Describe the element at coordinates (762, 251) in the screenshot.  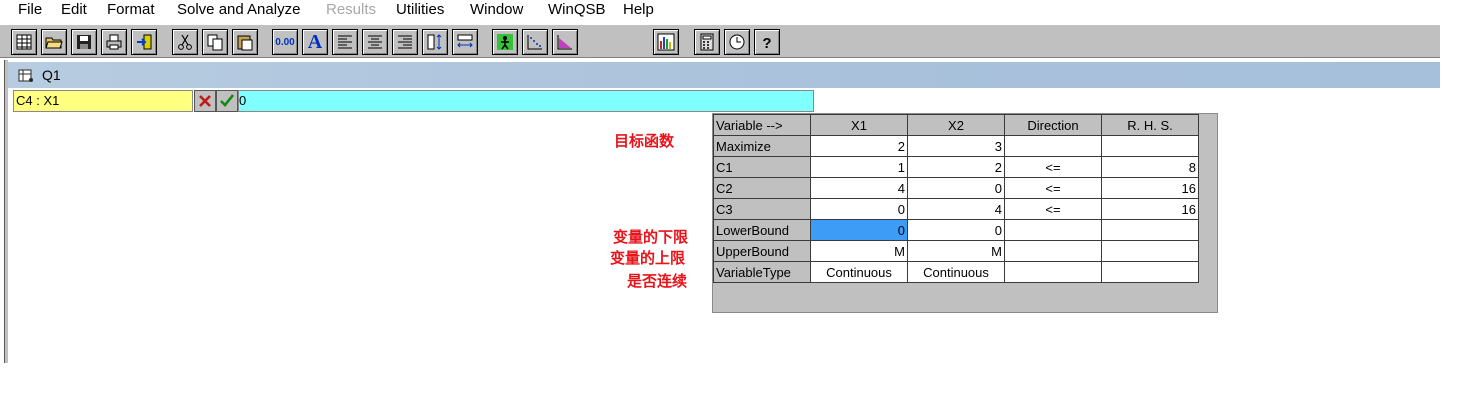
I see `row-label: UpperBound` at that location.